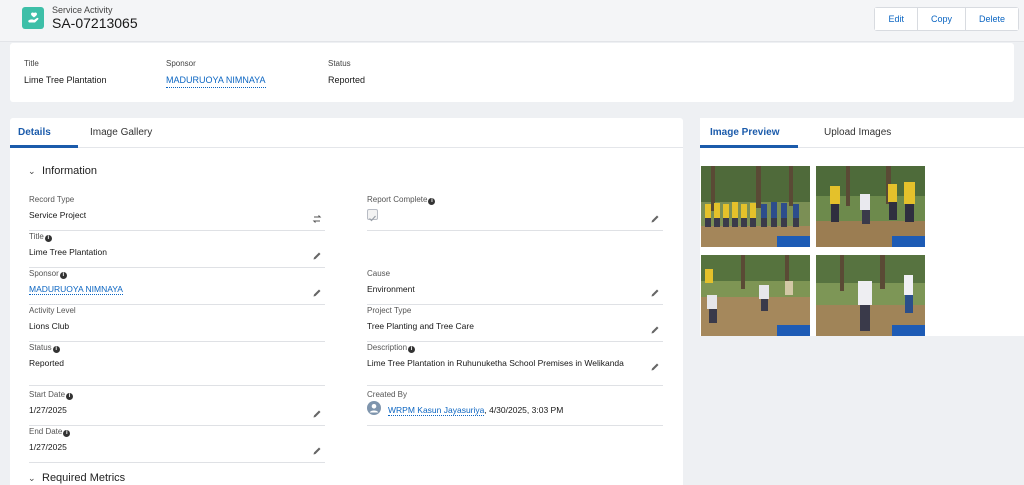  Describe the element at coordinates (387, 394) in the screenshot. I see `field-label: Created By` at that location.